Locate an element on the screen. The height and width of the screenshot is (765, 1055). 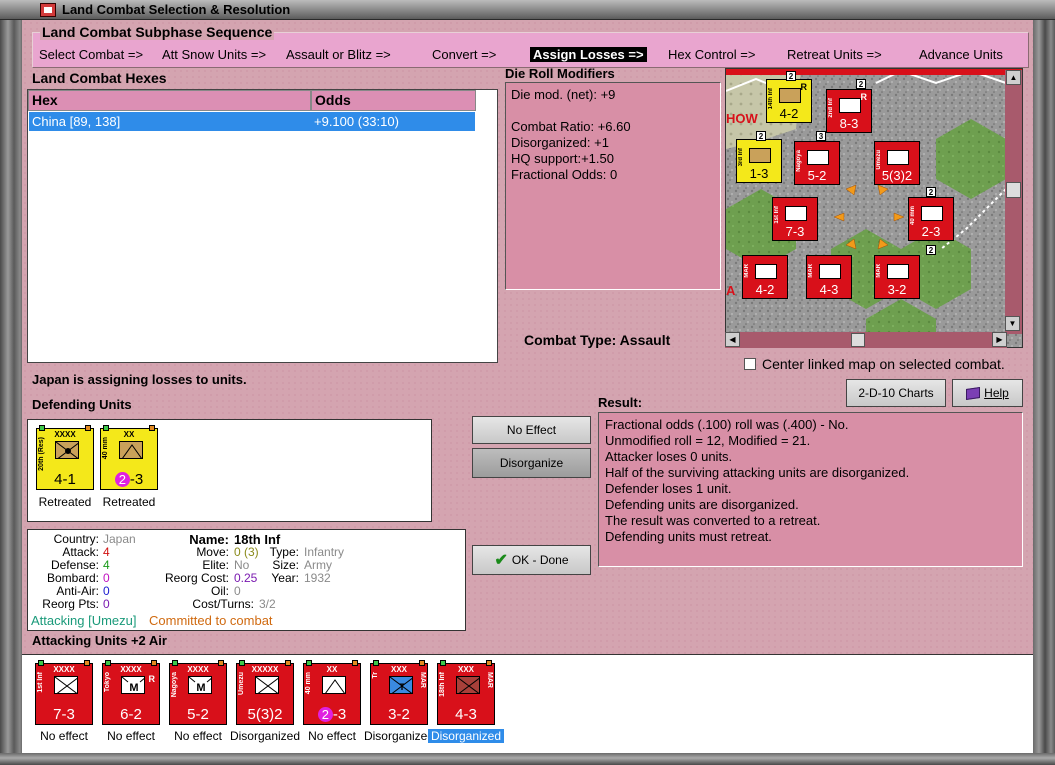
unit-name: 2nd Inf is located at coordinates (831, 108).